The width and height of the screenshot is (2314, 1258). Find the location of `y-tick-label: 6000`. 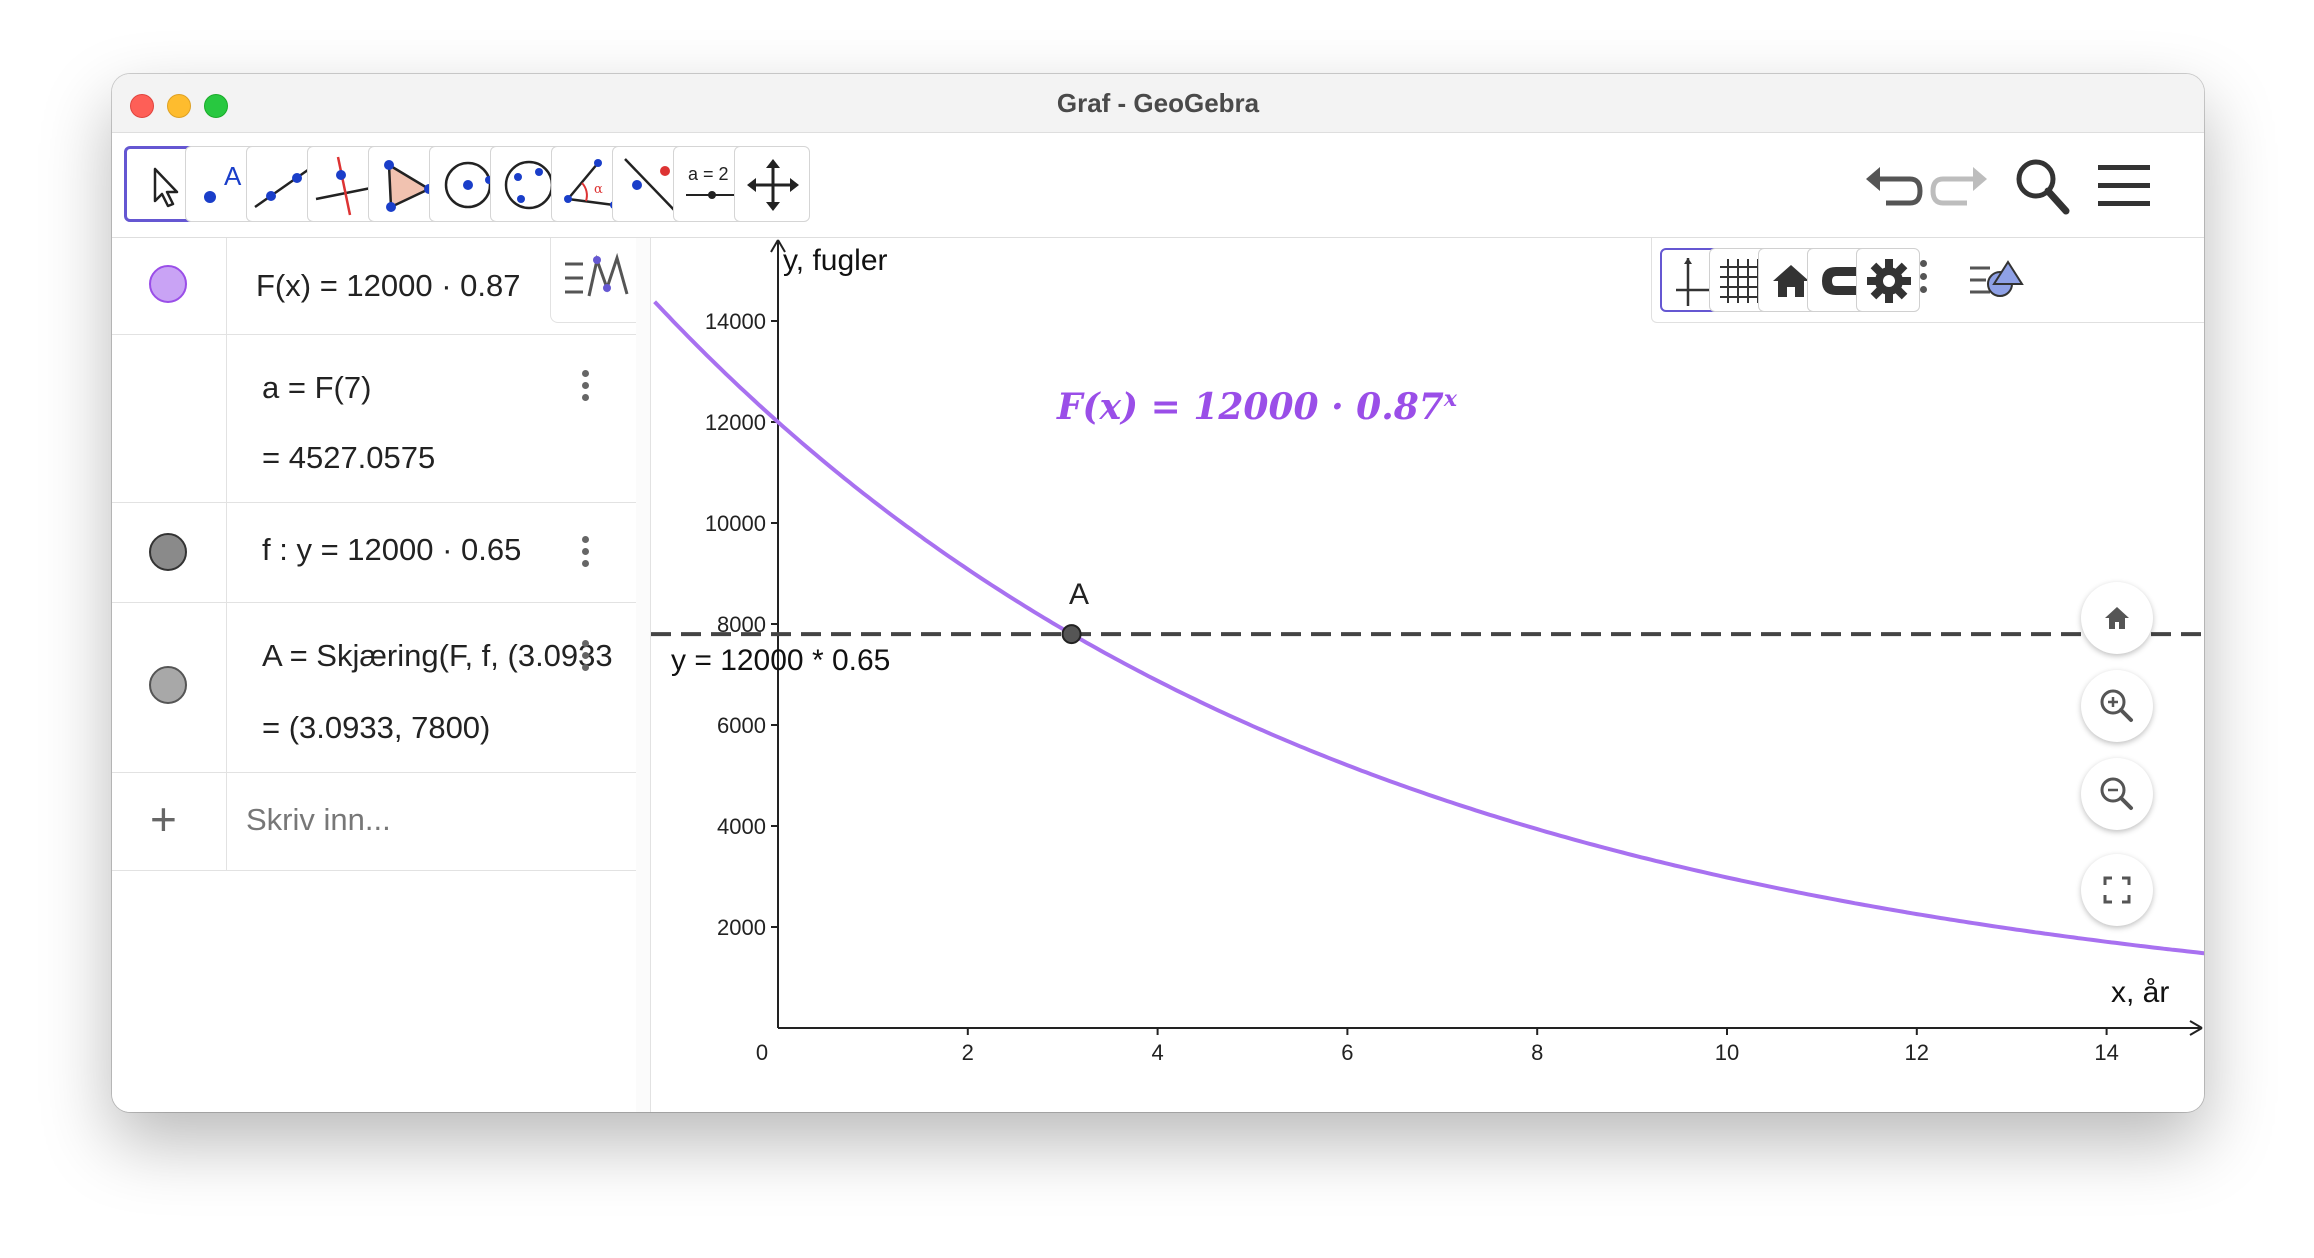

y-tick-label: 6000 is located at coordinates (741, 725).